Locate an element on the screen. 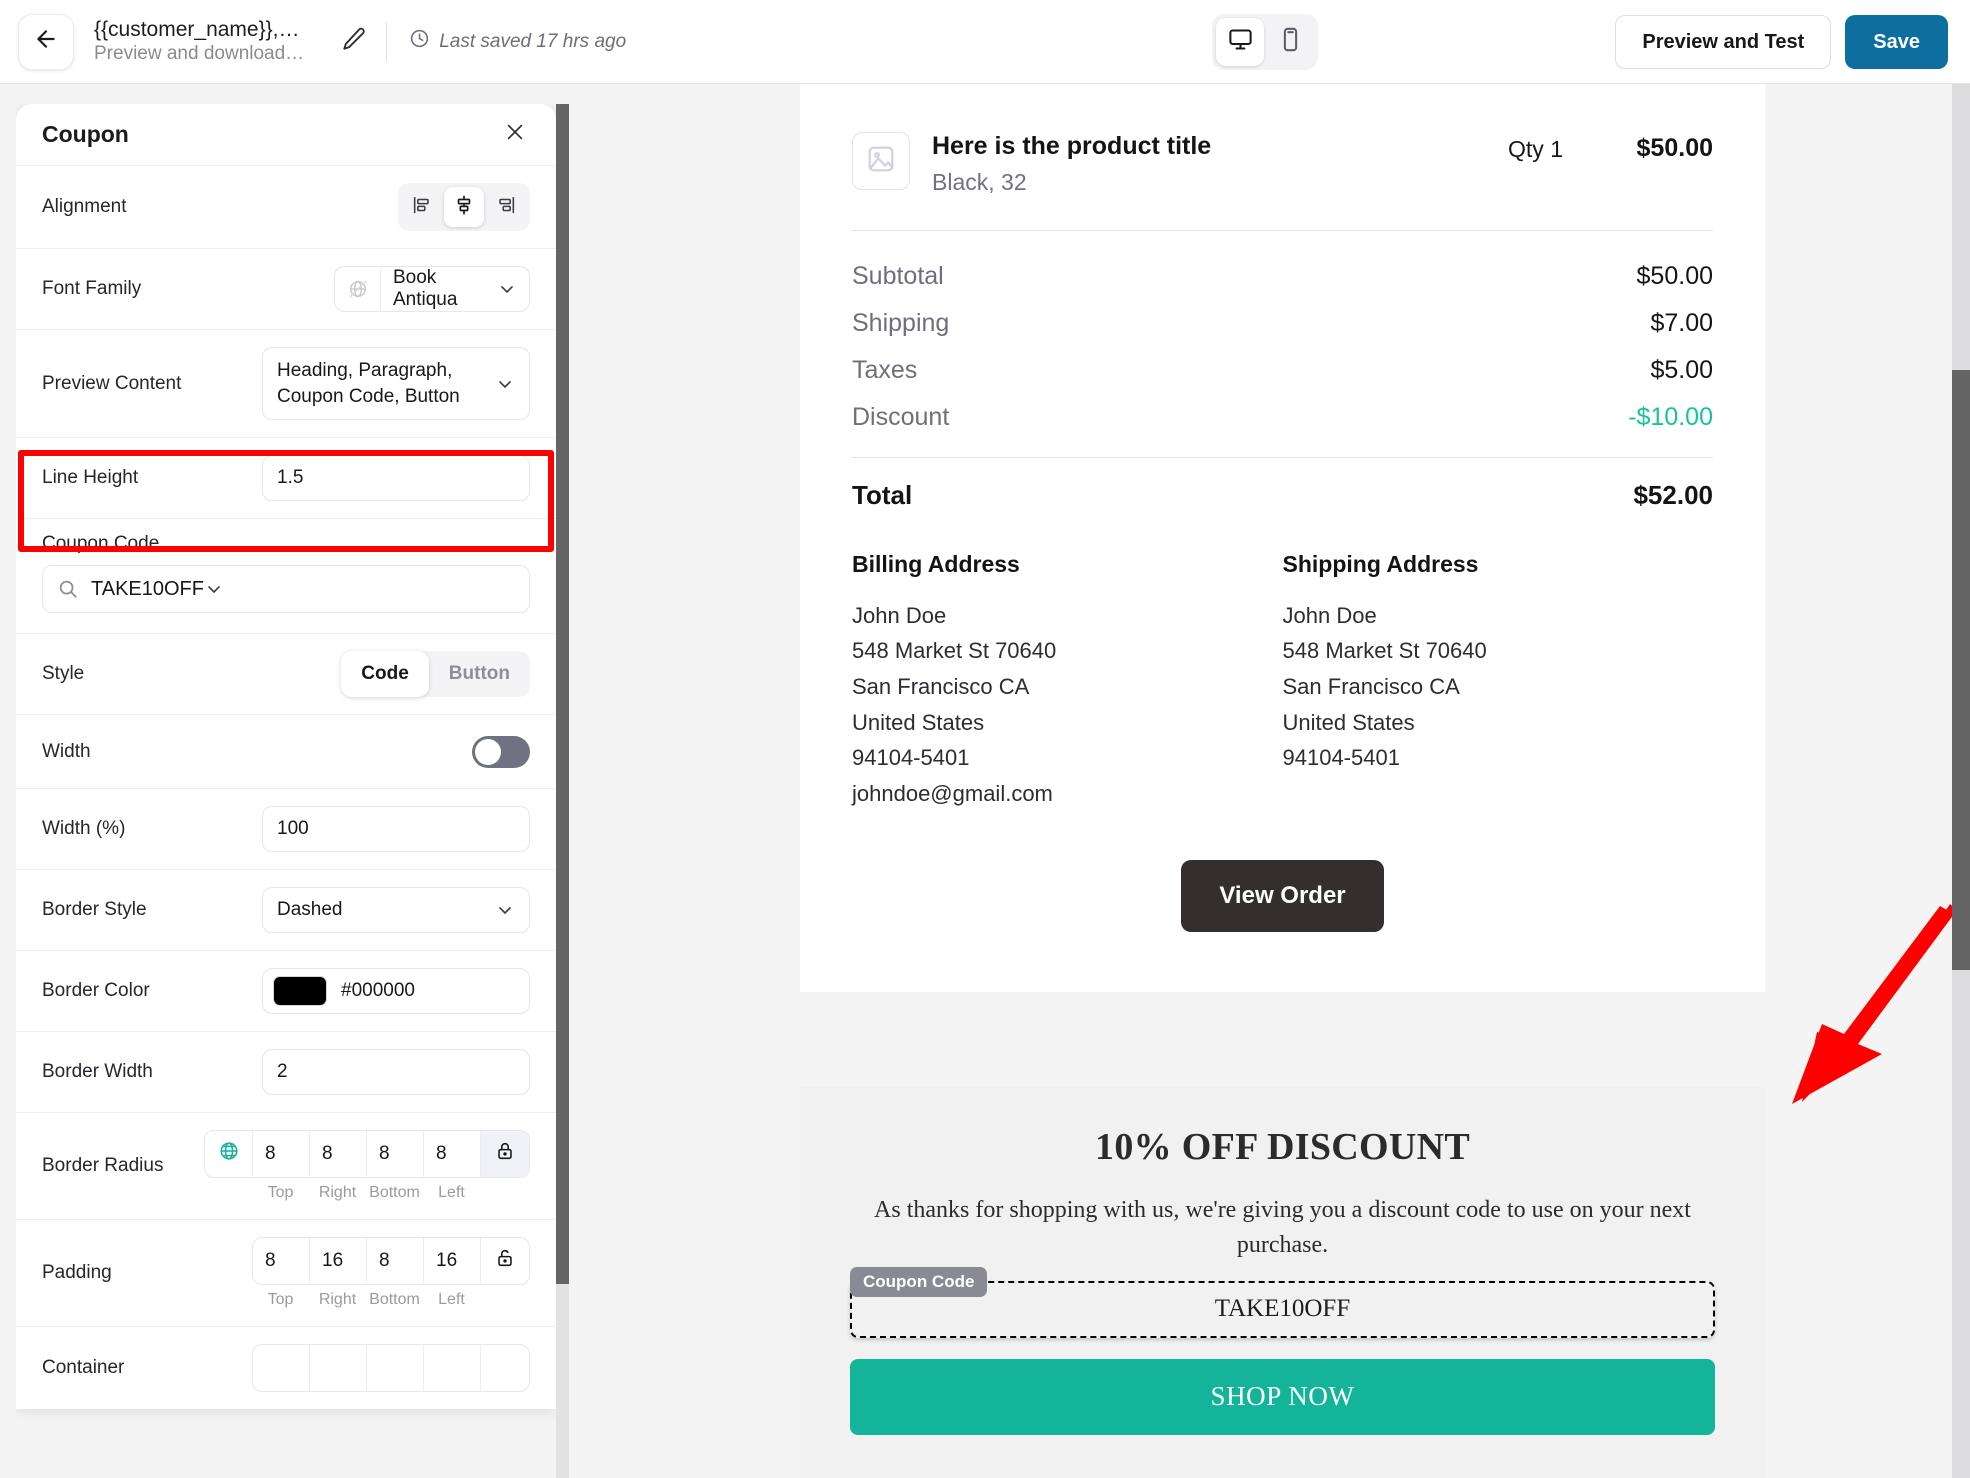  border-style-select: Dashed is located at coordinates (396, 910).